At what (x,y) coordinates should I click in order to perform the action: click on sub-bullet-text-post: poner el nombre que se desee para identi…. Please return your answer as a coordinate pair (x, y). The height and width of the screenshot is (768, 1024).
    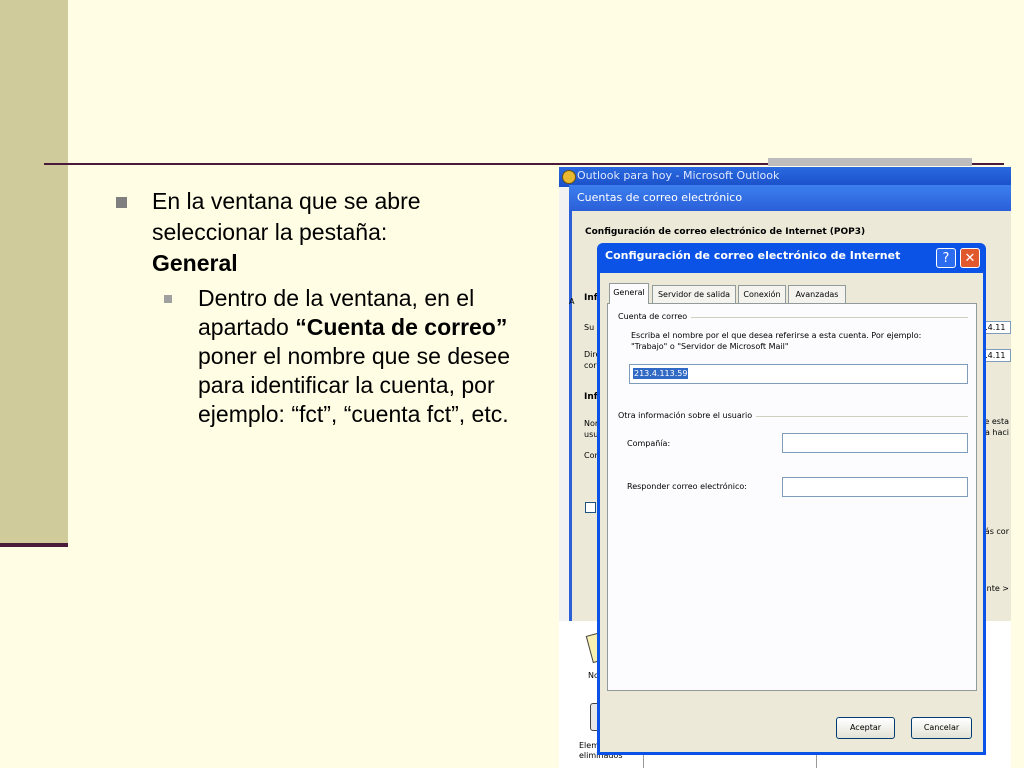
    Looking at the image, I should click on (354, 385).